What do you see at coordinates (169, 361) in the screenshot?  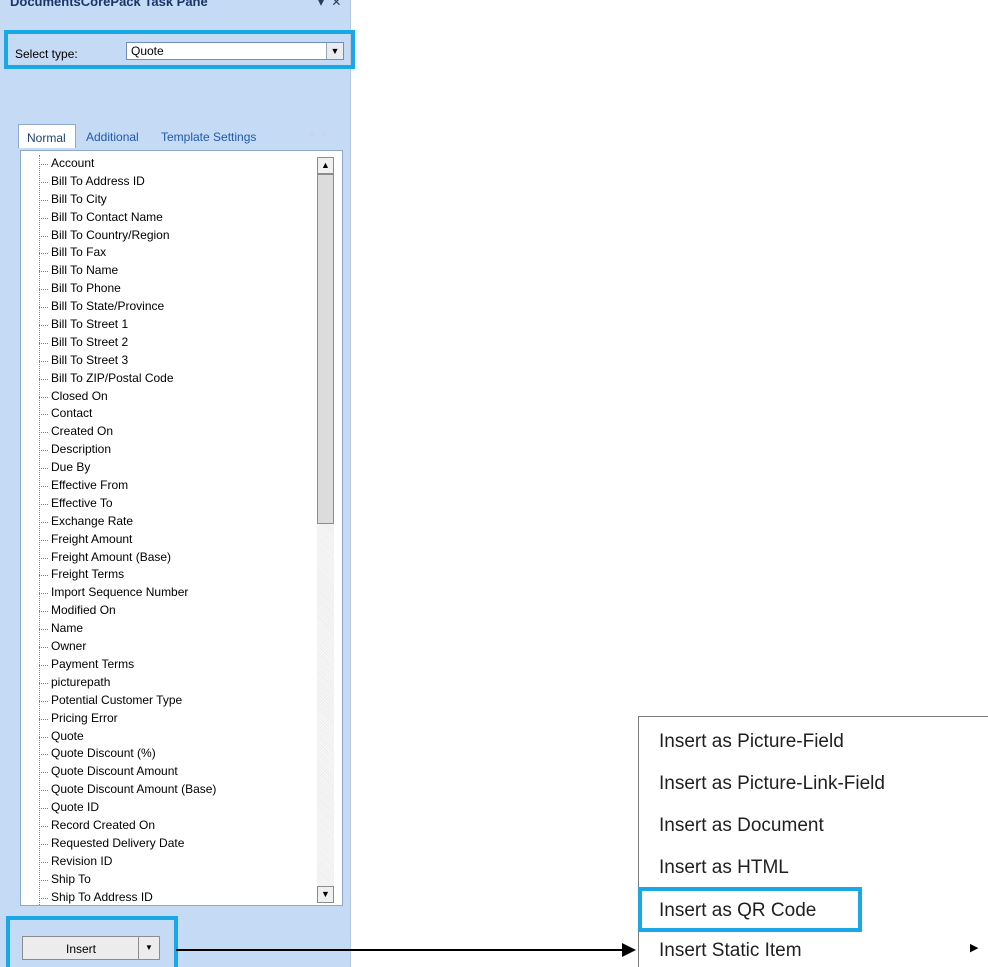 I see `list-item: Bill To Street 3` at bounding box center [169, 361].